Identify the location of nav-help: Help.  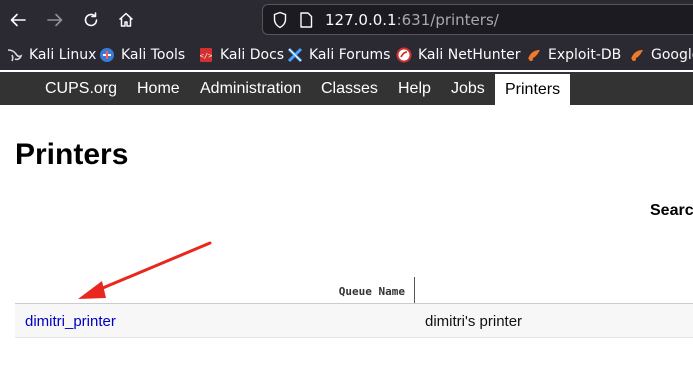
(414, 88).